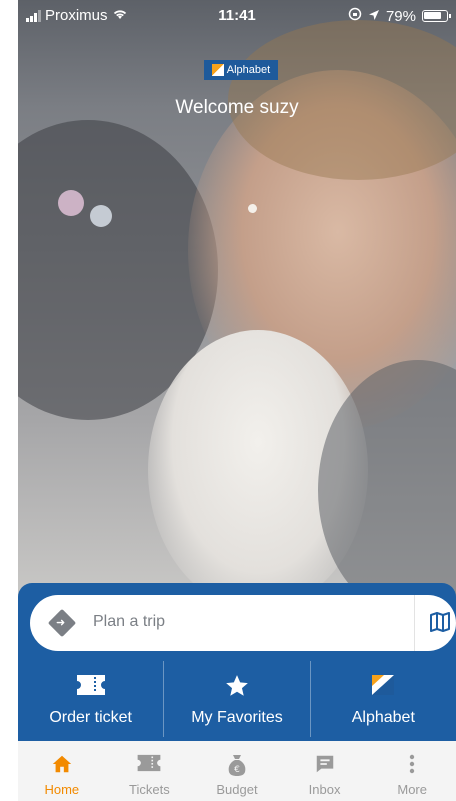  What do you see at coordinates (383, 717) in the screenshot?
I see `alphabet-label: Alphabet` at bounding box center [383, 717].